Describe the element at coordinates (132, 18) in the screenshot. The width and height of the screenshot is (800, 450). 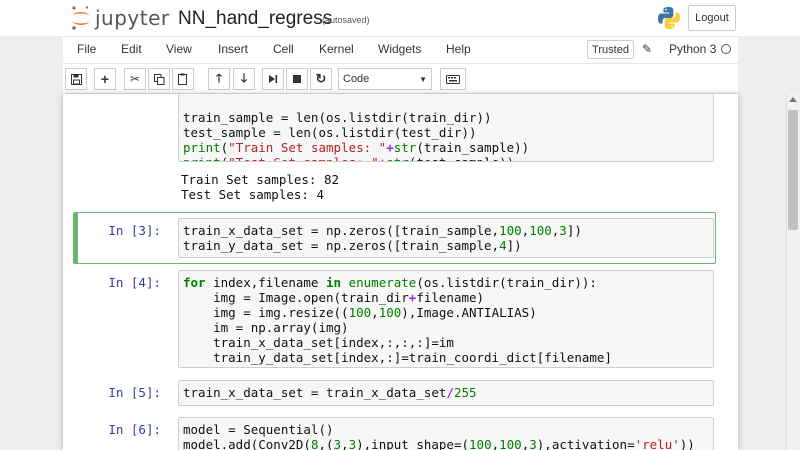
I see `logo-text: jupyter` at that location.